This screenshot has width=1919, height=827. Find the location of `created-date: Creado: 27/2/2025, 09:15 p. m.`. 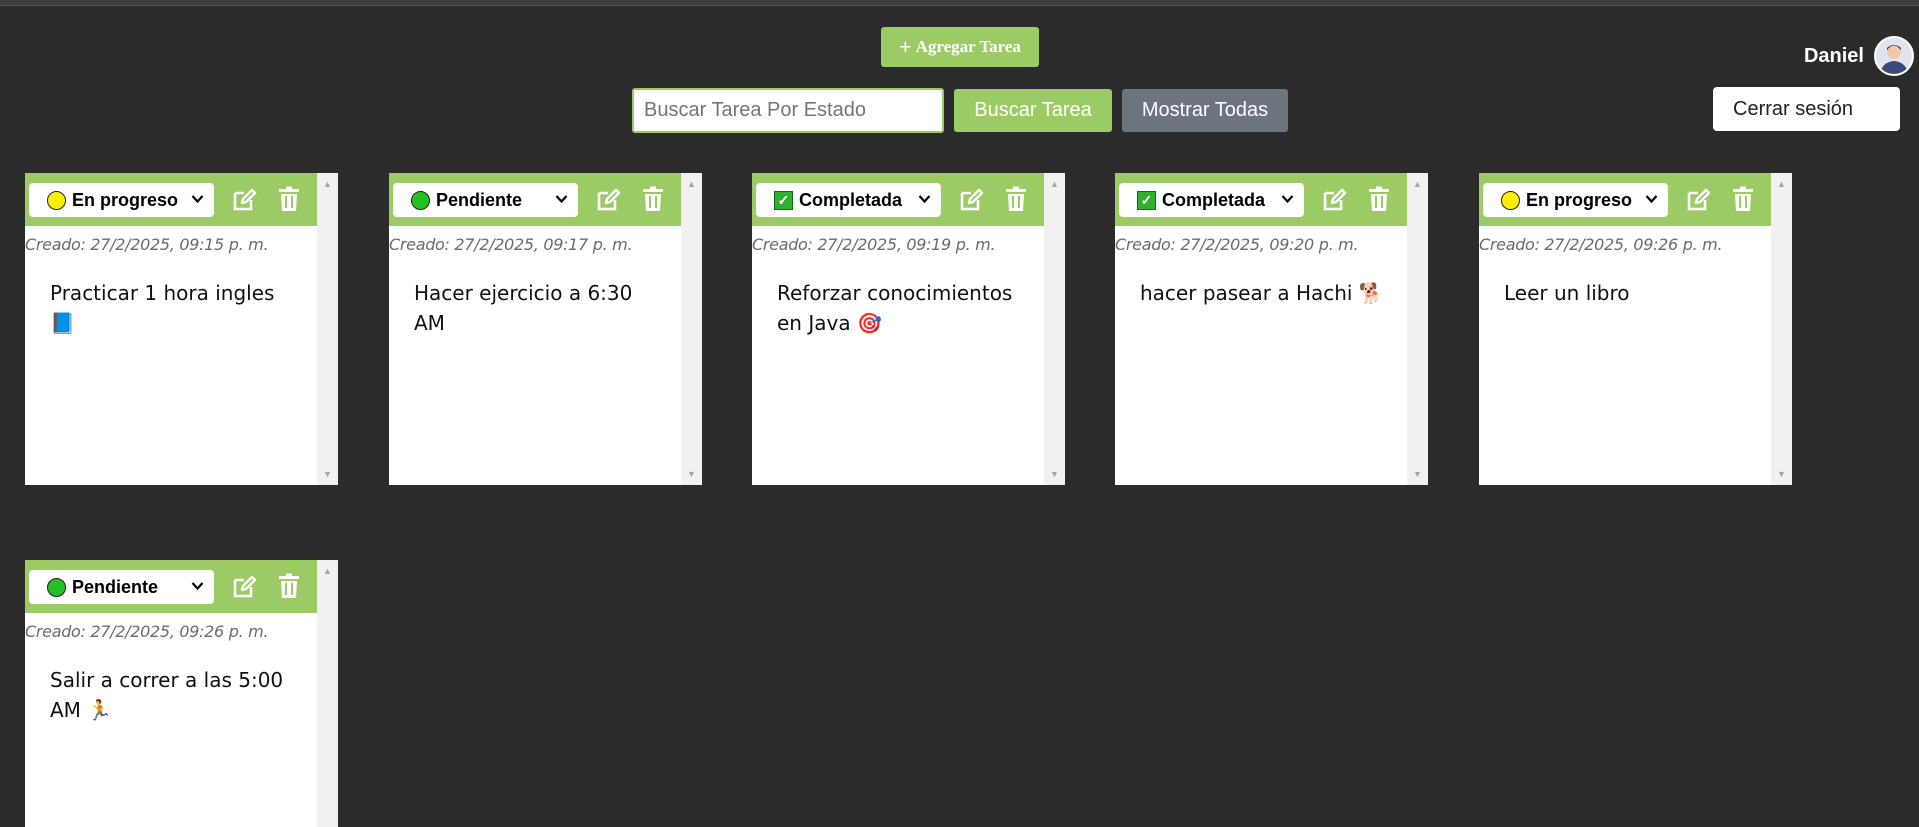

created-date: Creado: 27/2/2025, 09:15 p. m. is located at coordinates (147, 244).